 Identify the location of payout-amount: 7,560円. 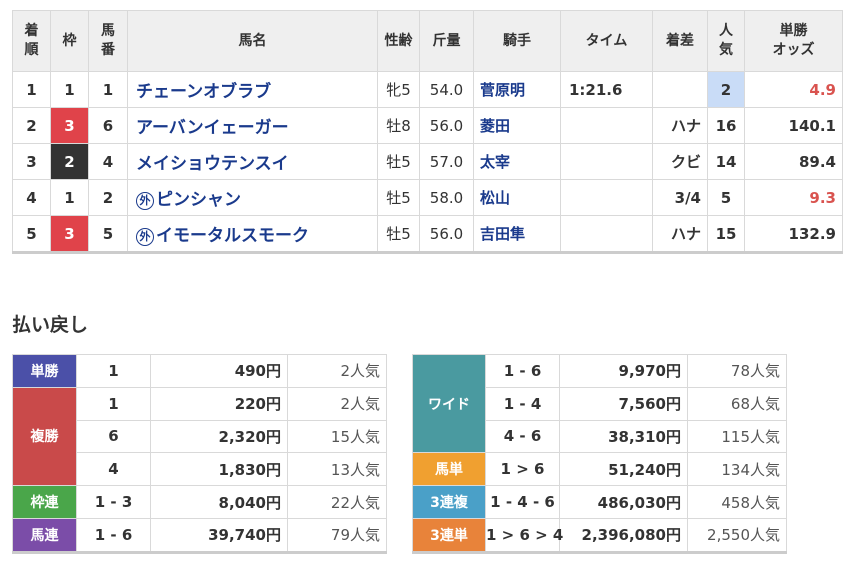
(623, 403).